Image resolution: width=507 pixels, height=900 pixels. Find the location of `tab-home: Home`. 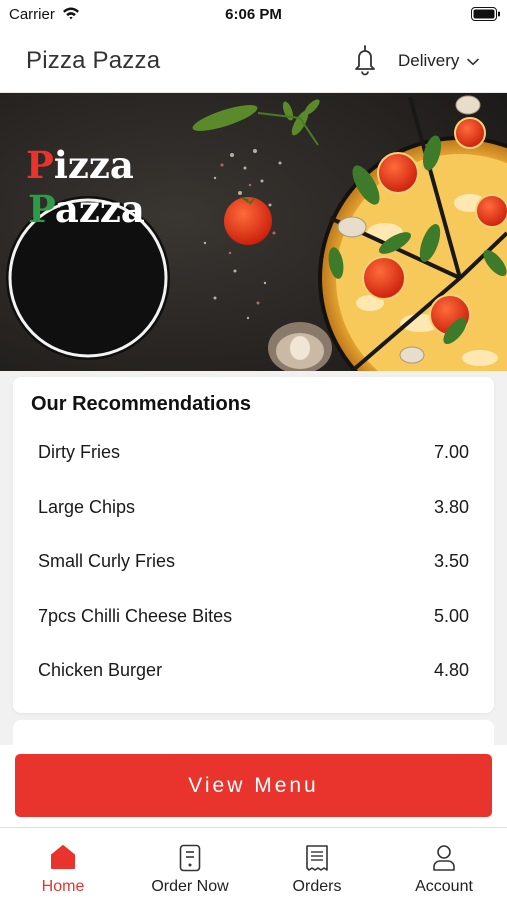

tab-home: Home is located at coordinates (63, 864).